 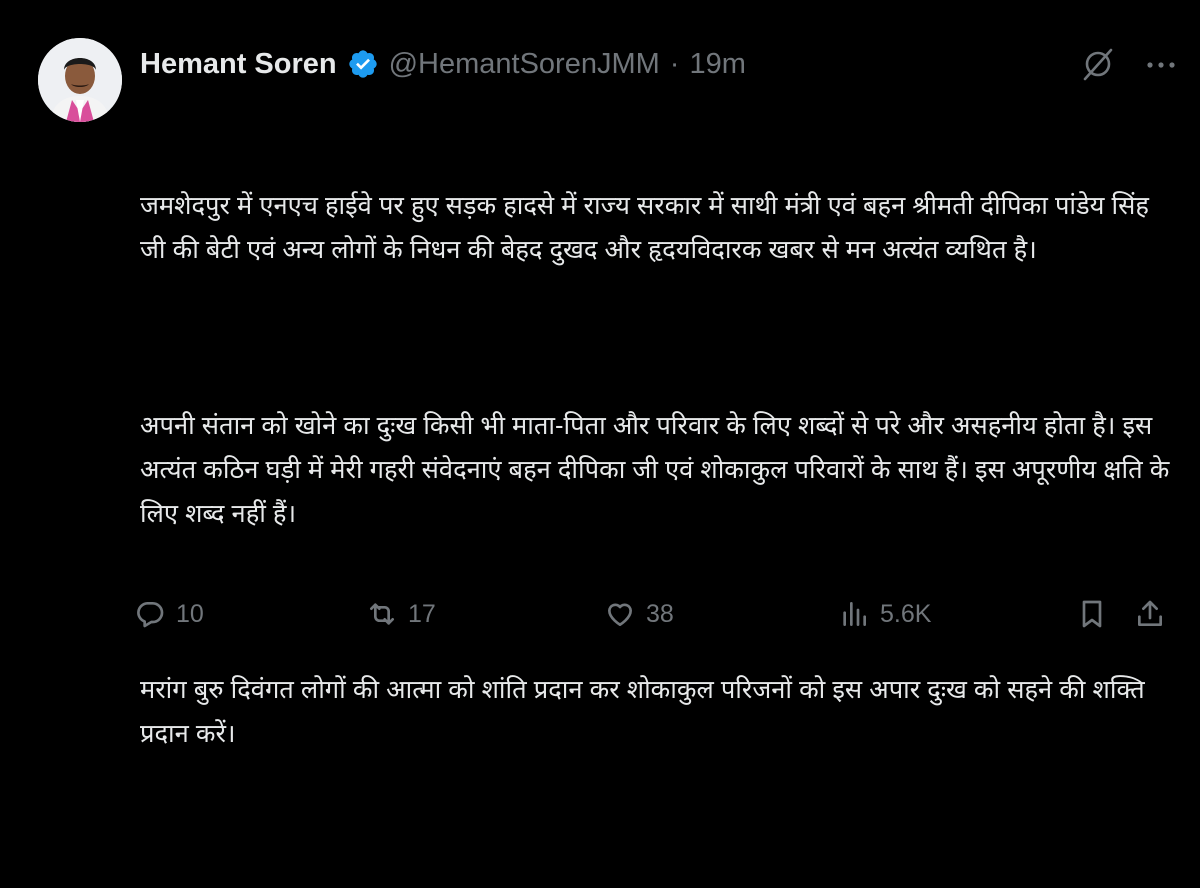 What do you see at coordinates (401, 614) in the screenshot?
I see `repost-button: 17` at bounding box center [401, 614].